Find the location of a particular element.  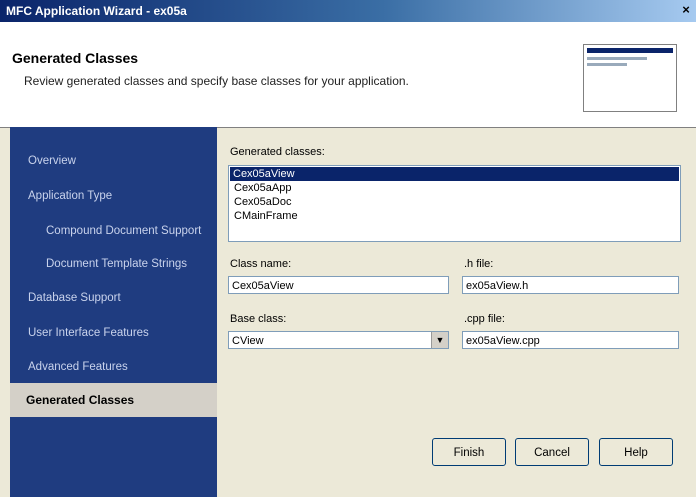

sidebar-item-document-template-strings: Document Template Strings is located at coordinates (116, 264).